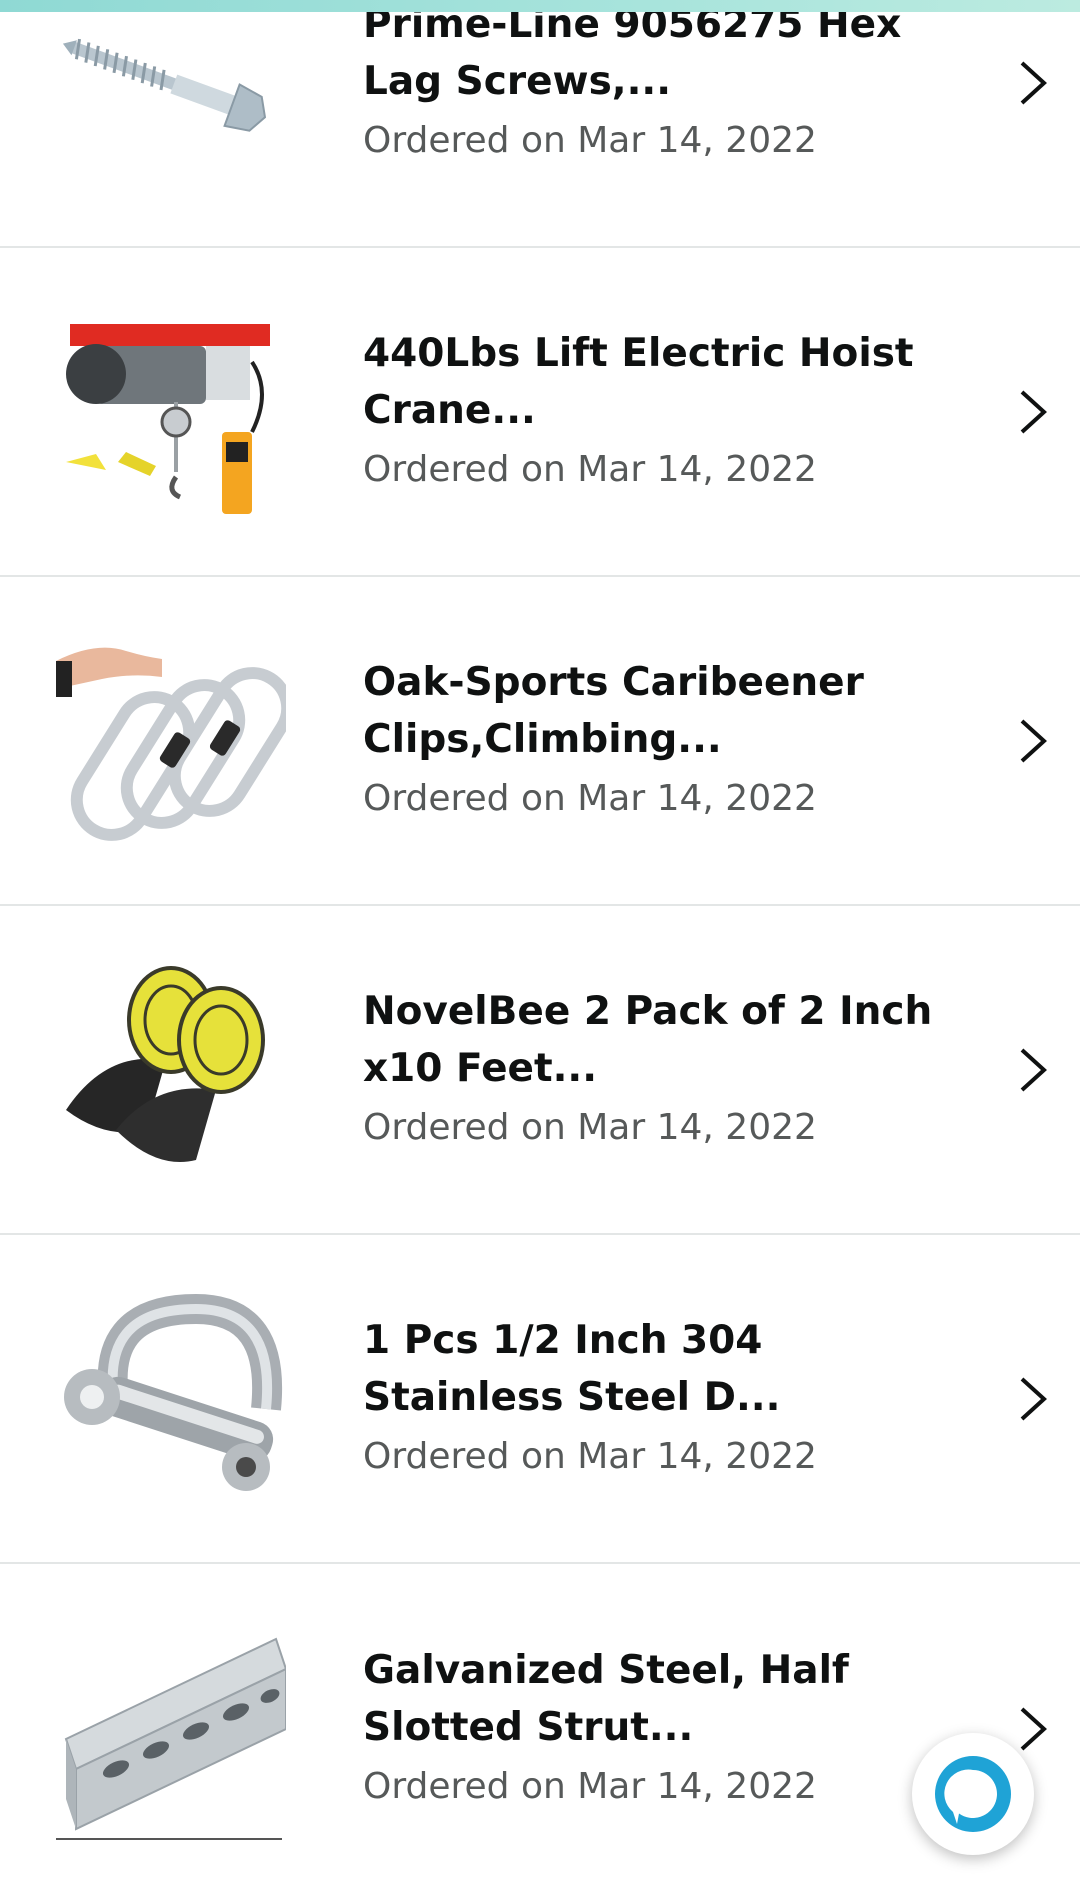  I want to click on alexa-icon, so click(973, 1794).